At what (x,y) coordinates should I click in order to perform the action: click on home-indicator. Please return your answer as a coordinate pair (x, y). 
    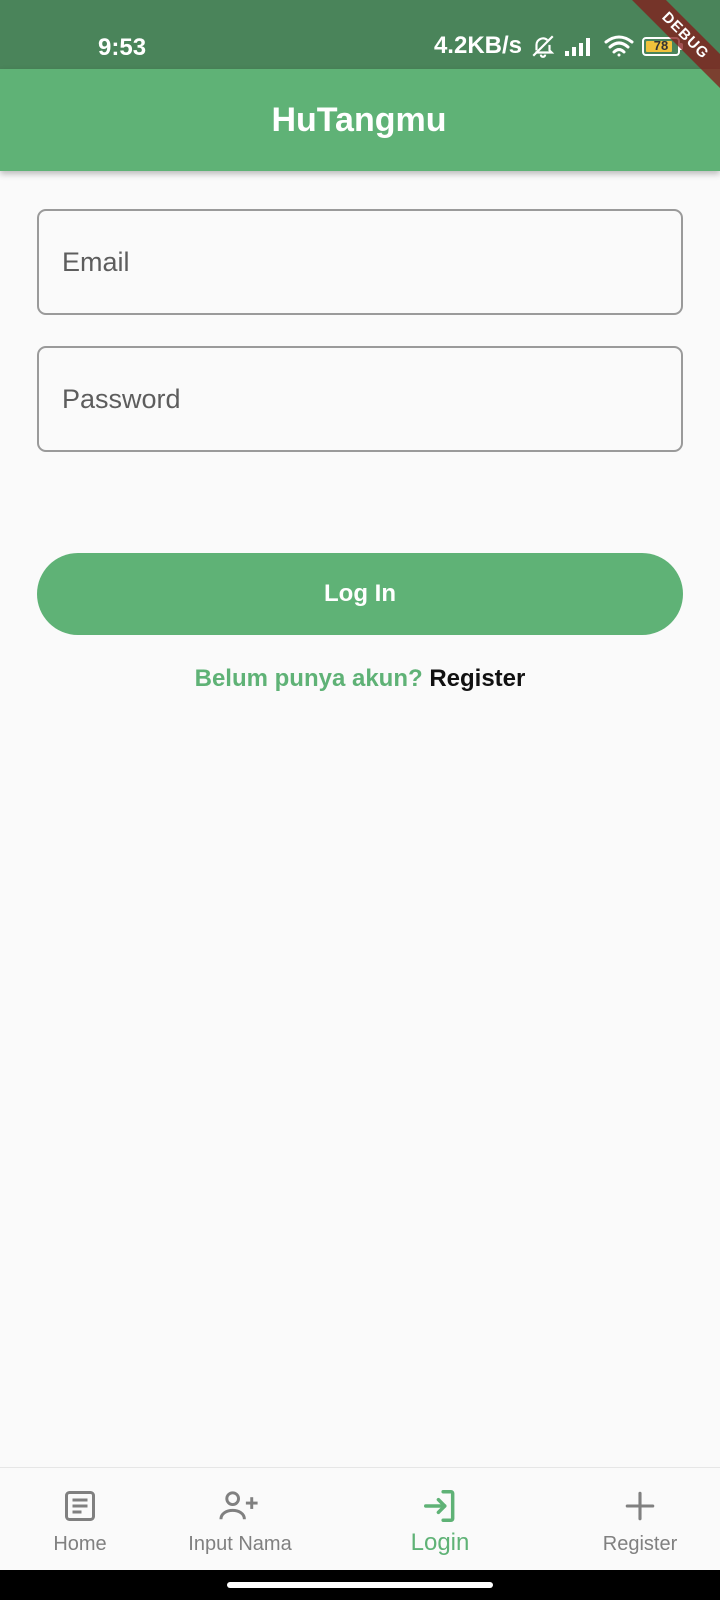
    Looking at the image, I should click on (360, 1585).